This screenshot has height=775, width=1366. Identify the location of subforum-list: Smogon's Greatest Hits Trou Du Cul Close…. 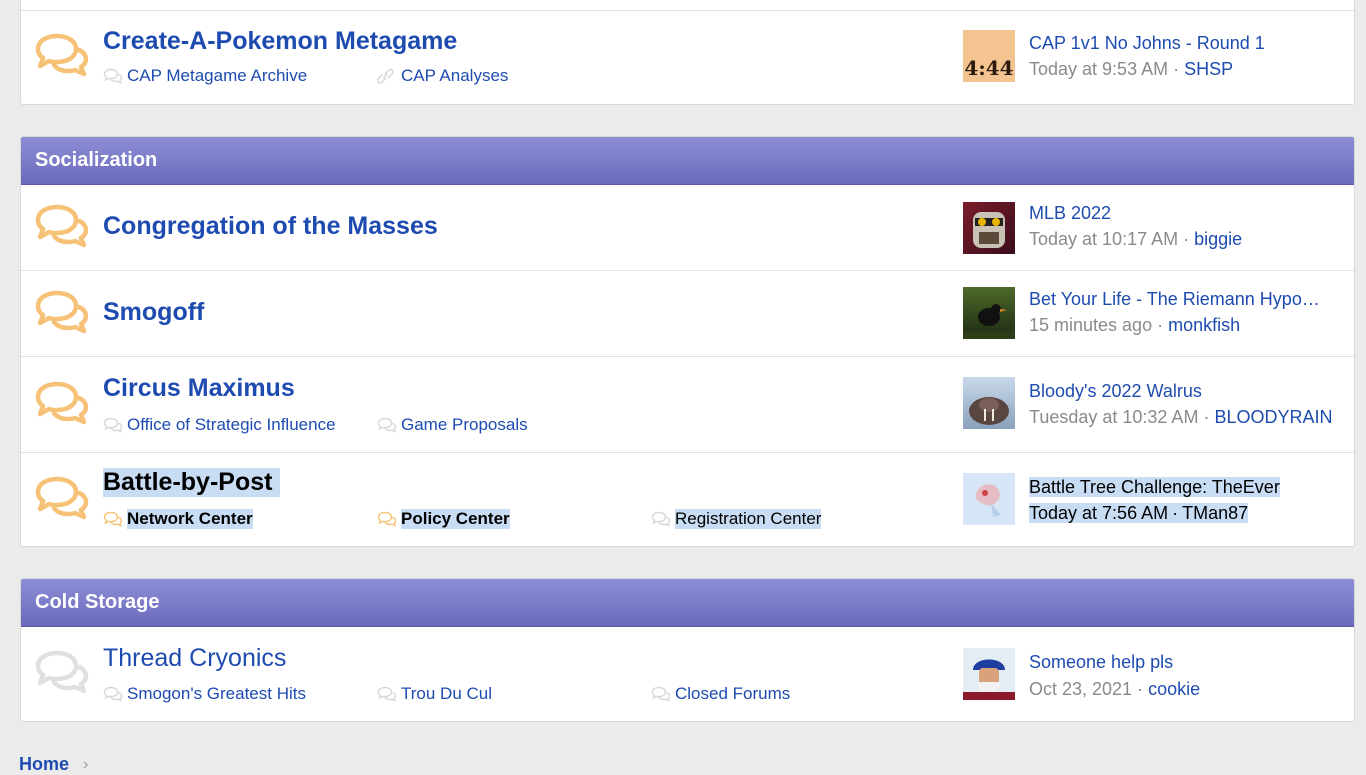
(523, 694).